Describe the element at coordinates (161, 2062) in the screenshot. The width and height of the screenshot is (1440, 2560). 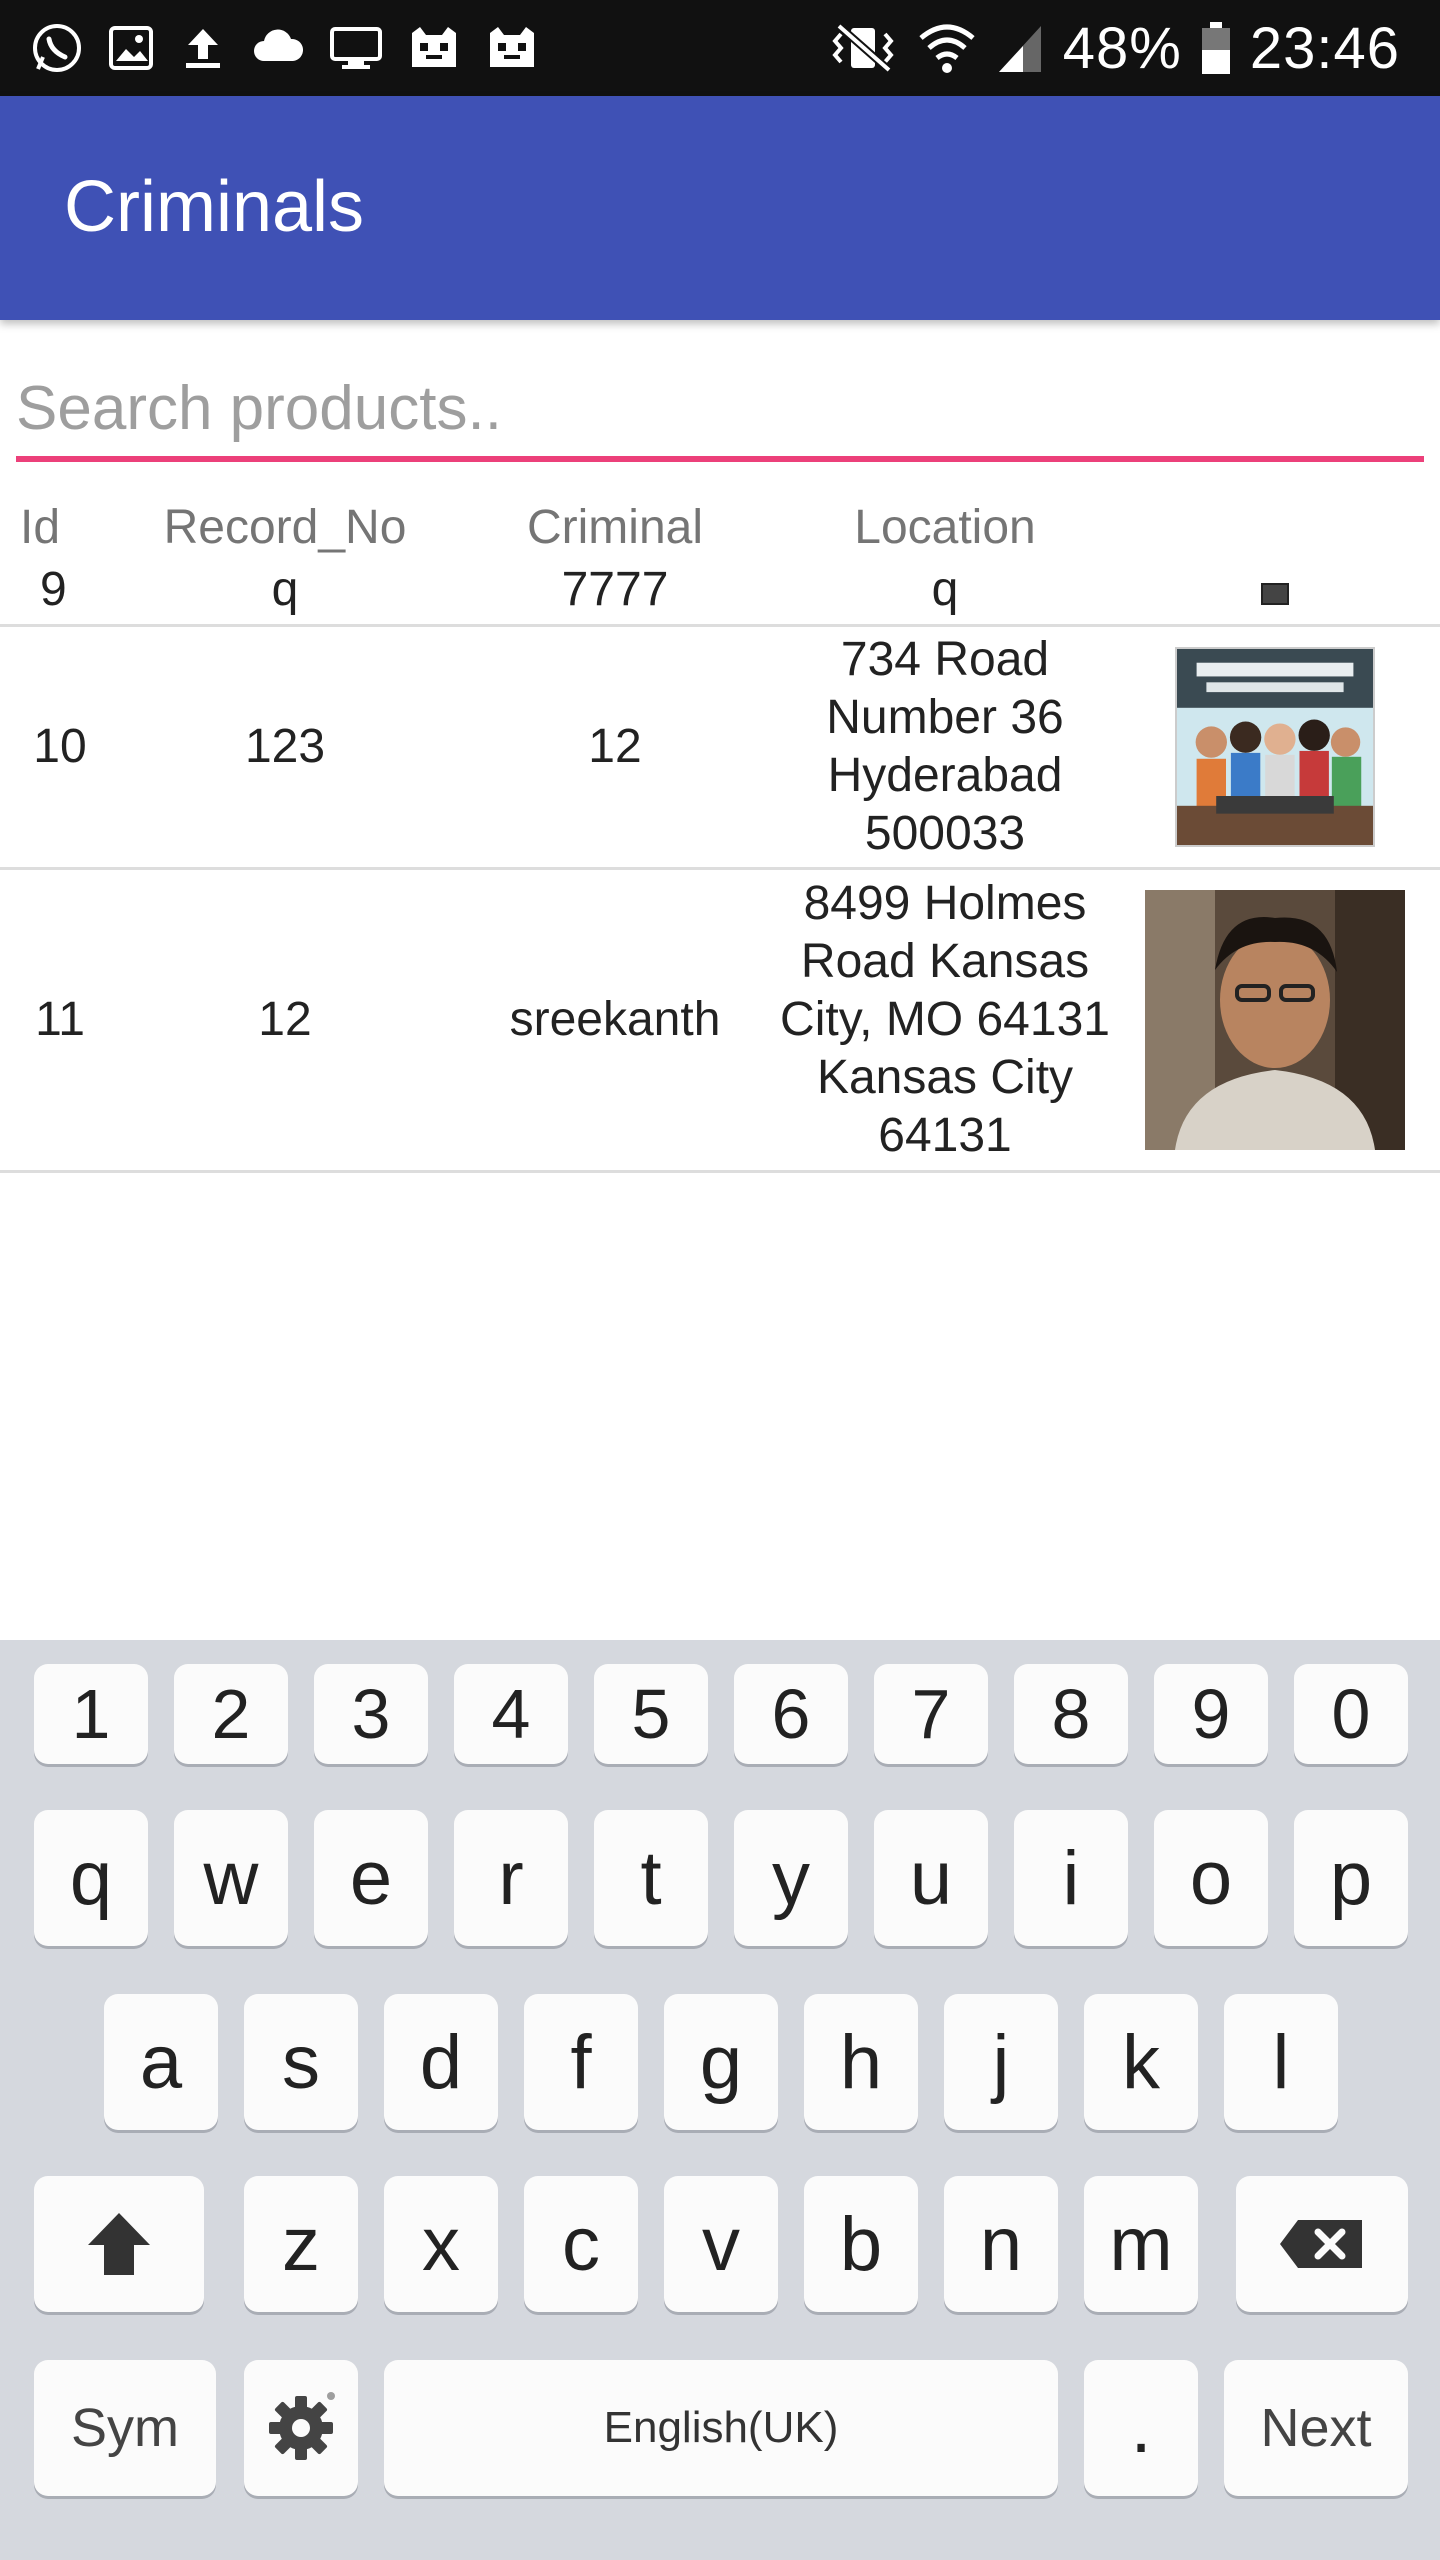
I see `key-a: a` at that location.